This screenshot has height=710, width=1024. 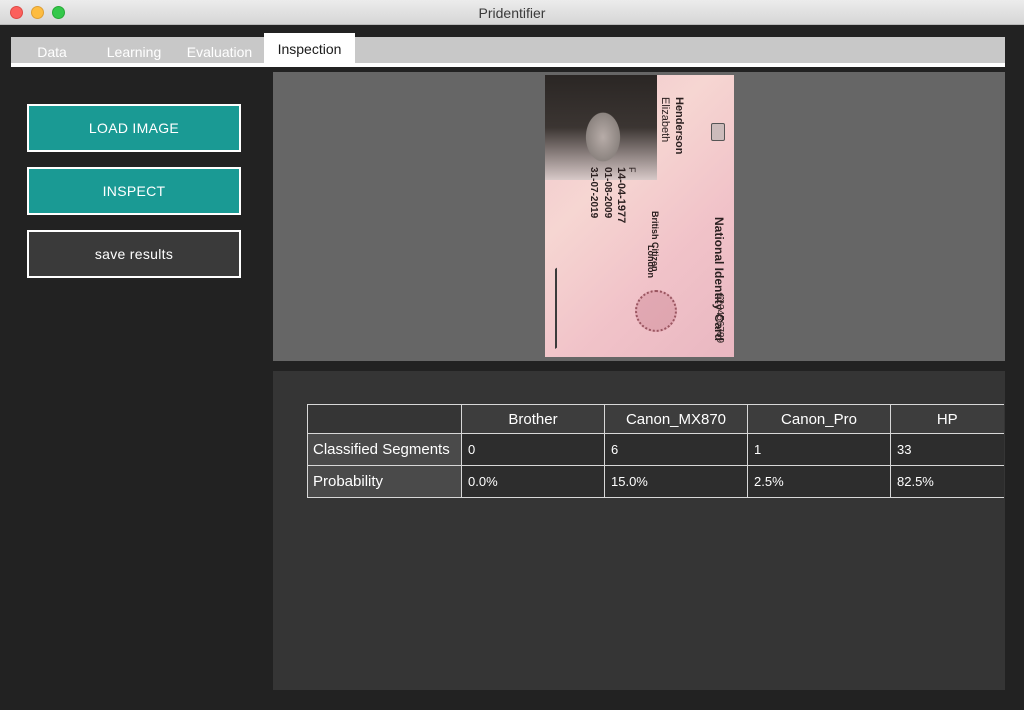 What do you see at coordinates (676, 481) in the screenshot?
I see `table-cell: 15.0%` at bounding box center [676, 481].